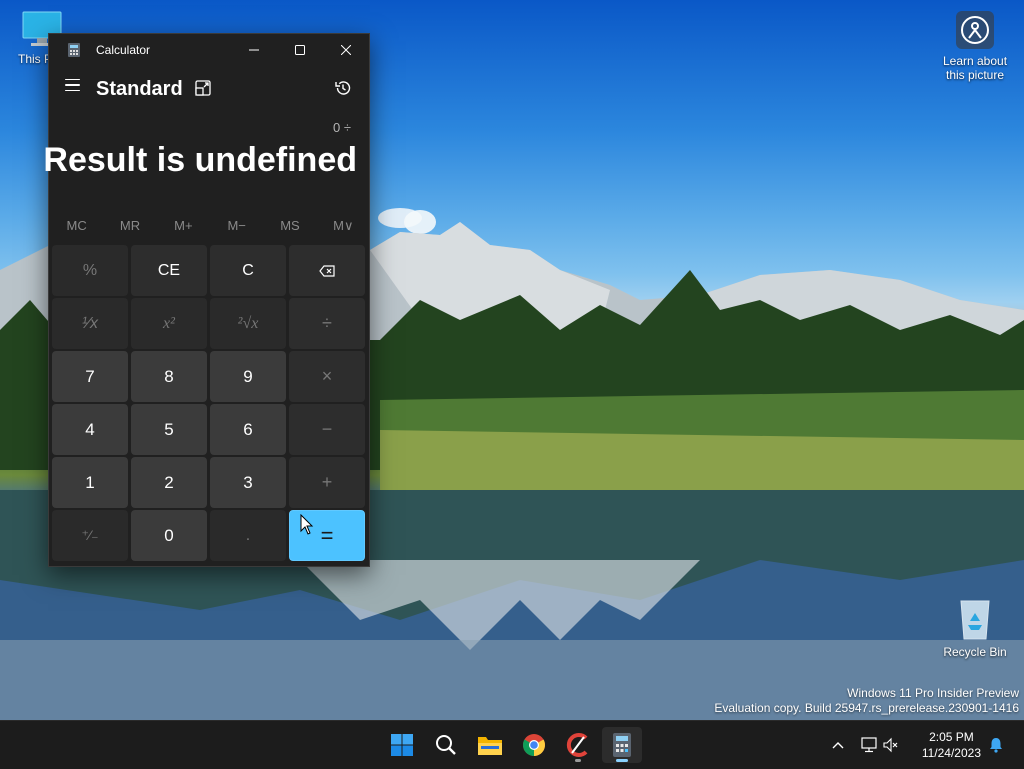 The width and height of the screenshot is (1024, 769). I want to click on show-hidden-icons-button, so click(838, 745).